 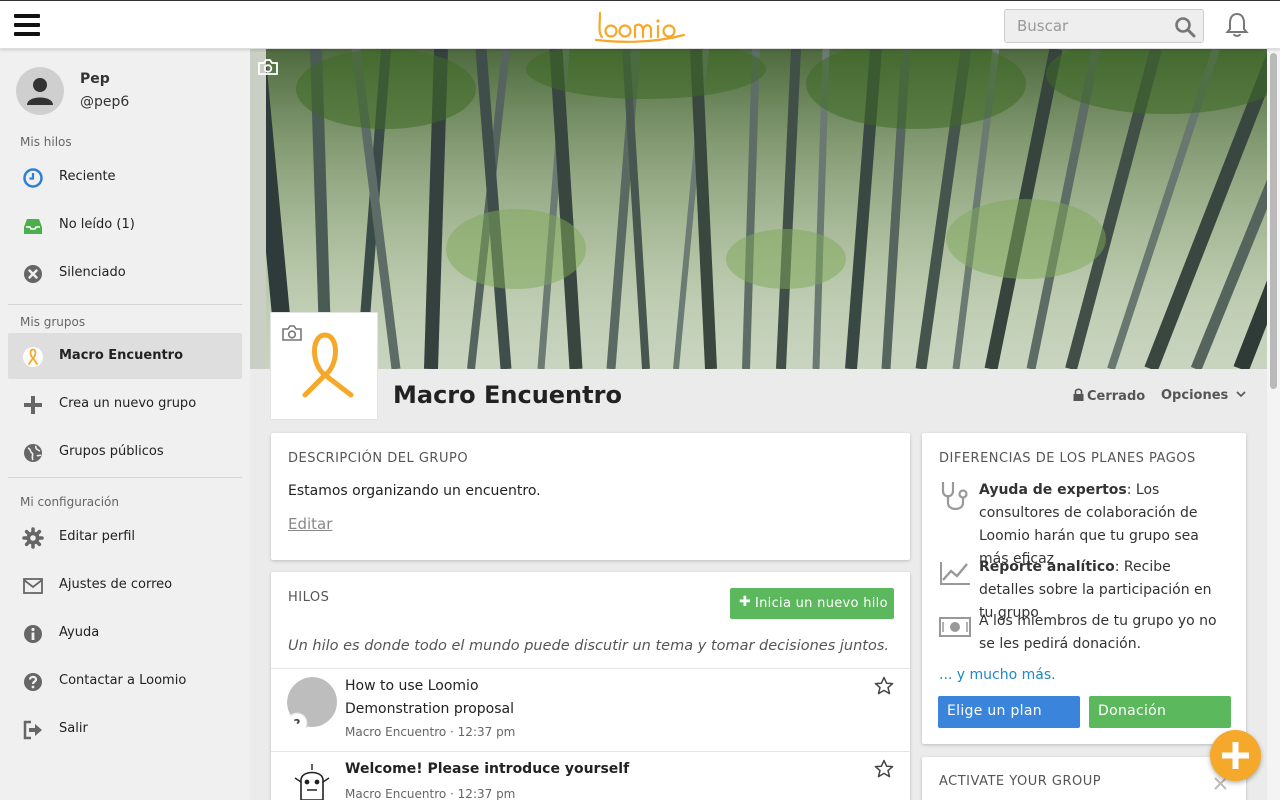 What do you see at coordinates (79, 632) in the screenshot?
I see `sidebar-item-label: Ayuda` at bounding box center [79, 632].